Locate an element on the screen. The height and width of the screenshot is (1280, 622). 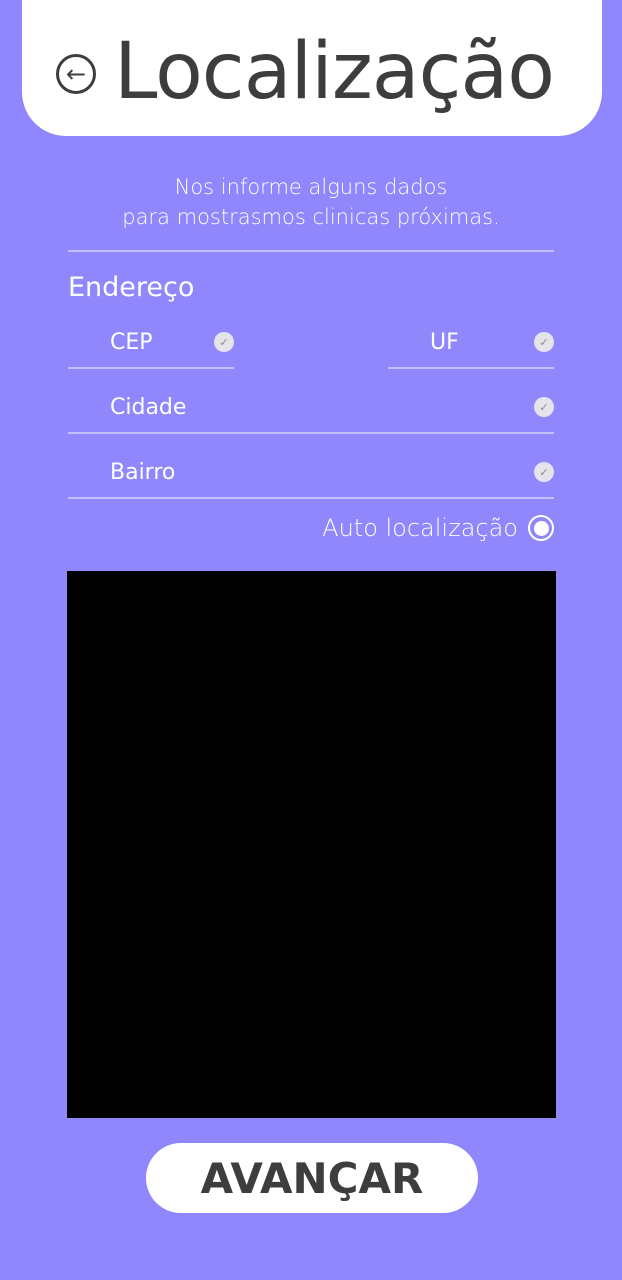
subtitle-line-1: Nos informe alguns dados is located at coordinates (311, 187).